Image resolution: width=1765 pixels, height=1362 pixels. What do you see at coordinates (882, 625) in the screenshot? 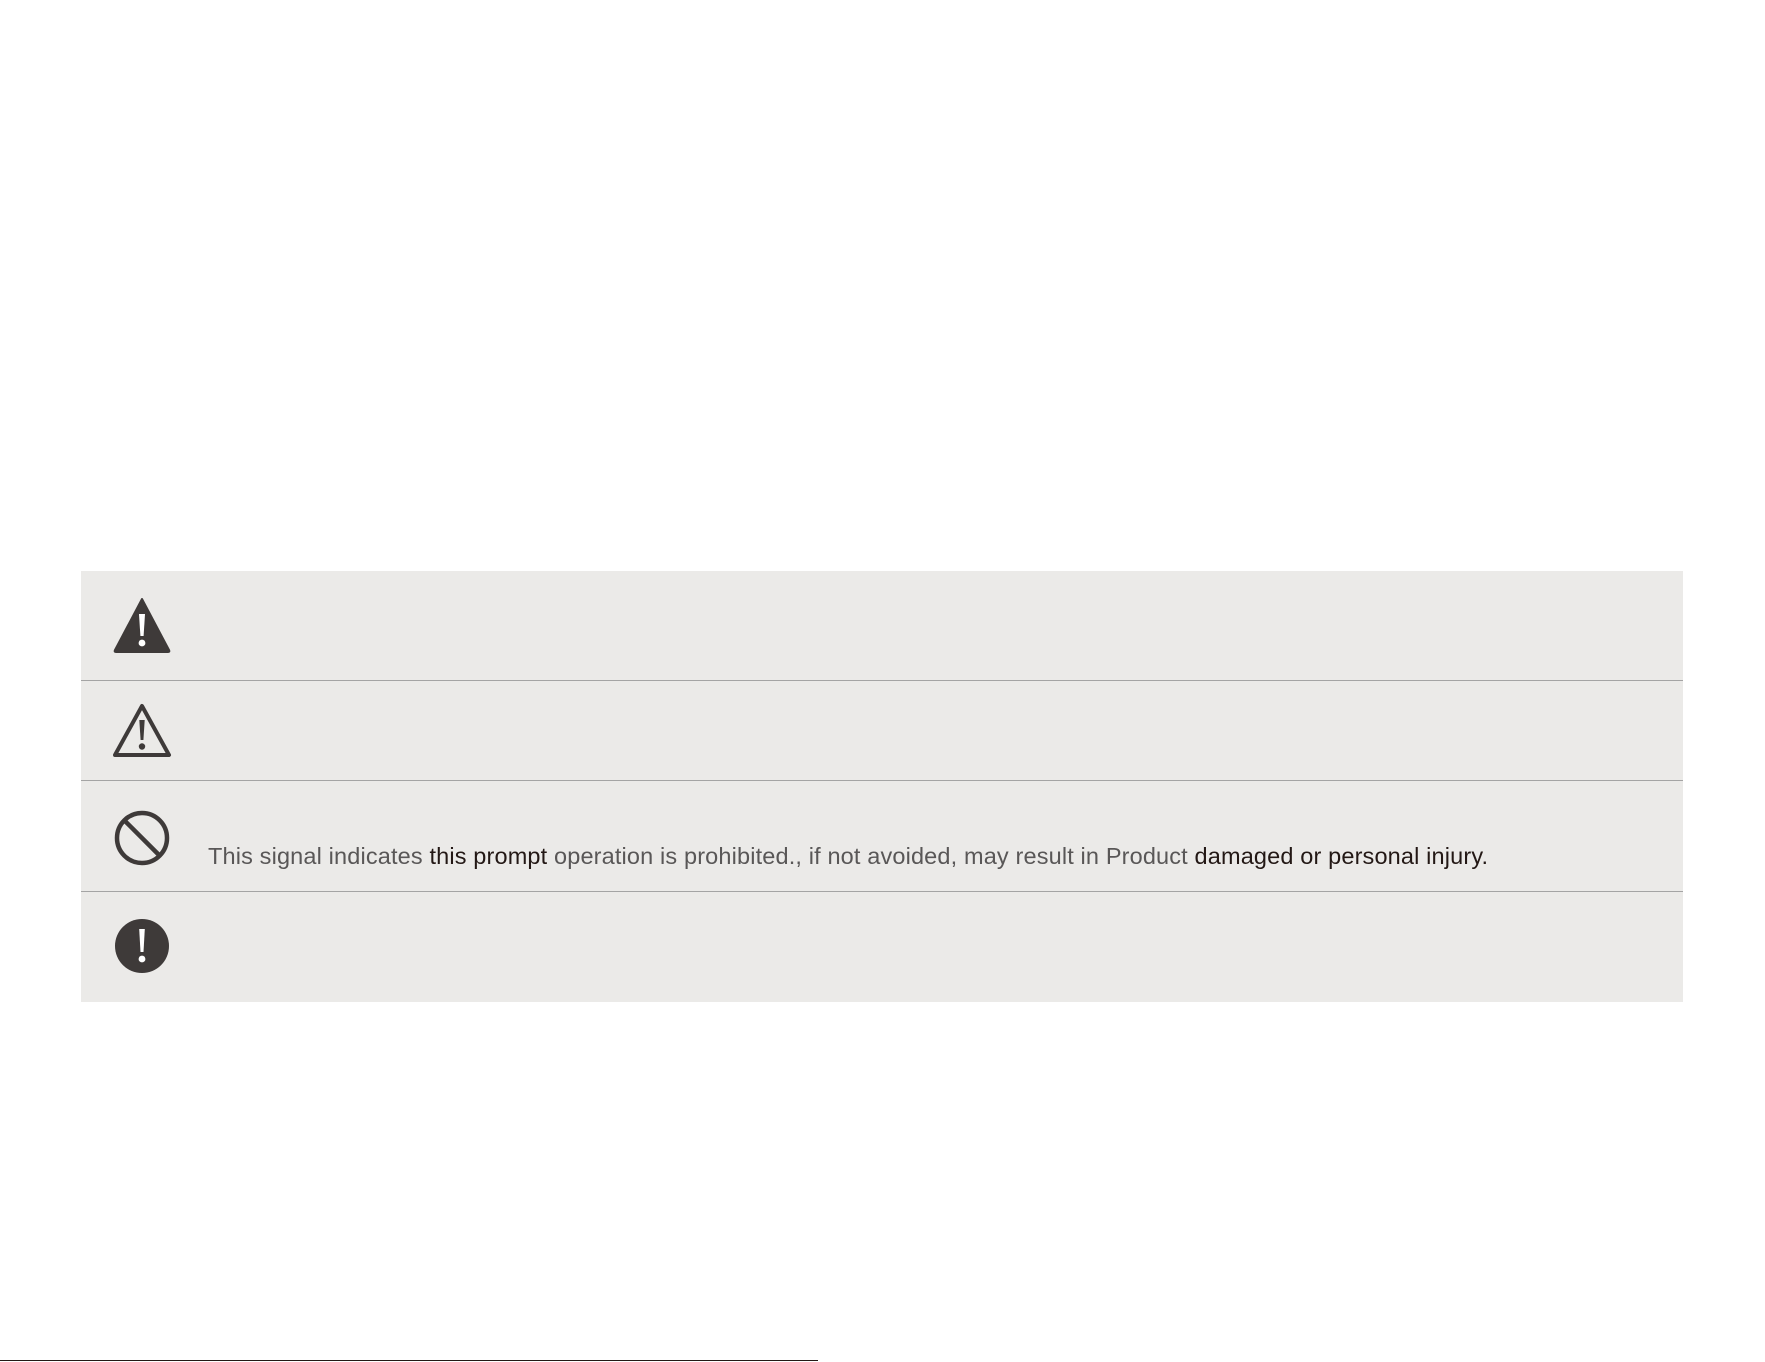
I see `signal-row-danger` at bounding box center [882, 625].